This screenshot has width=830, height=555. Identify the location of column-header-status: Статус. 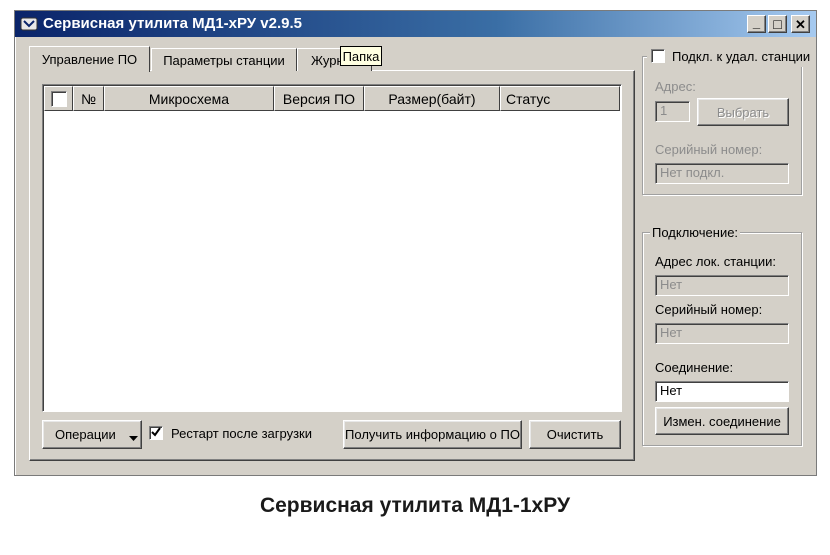
(560, 98).